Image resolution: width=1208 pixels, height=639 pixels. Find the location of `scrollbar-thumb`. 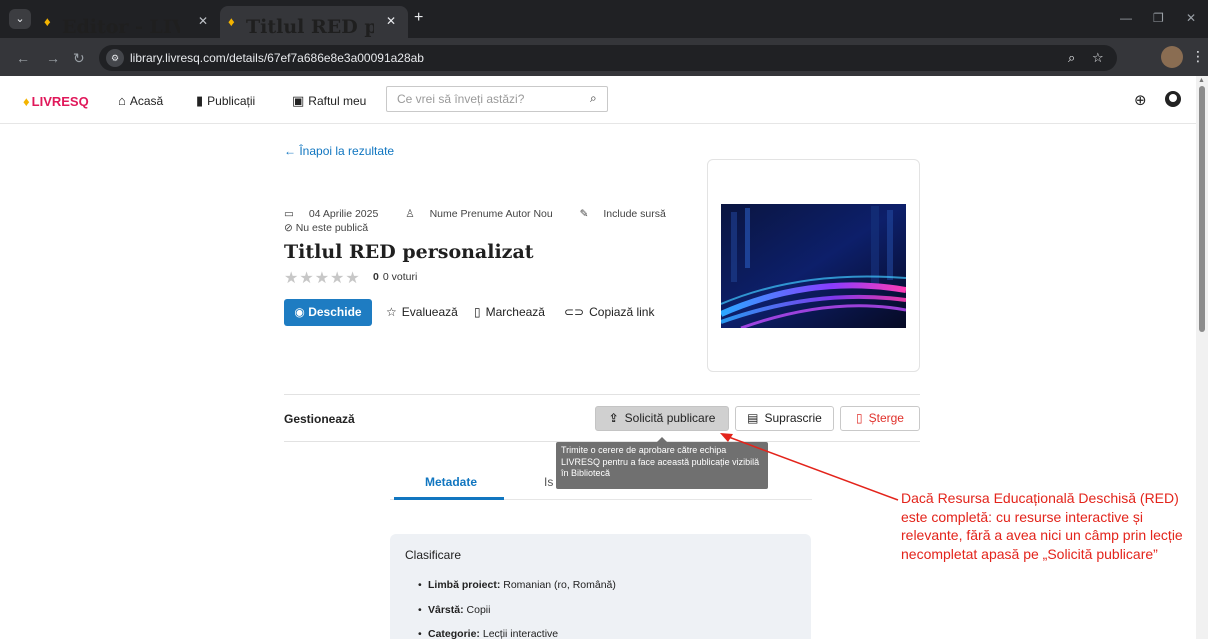

scrollbar-thumb is located at coordinates (1202, 209).